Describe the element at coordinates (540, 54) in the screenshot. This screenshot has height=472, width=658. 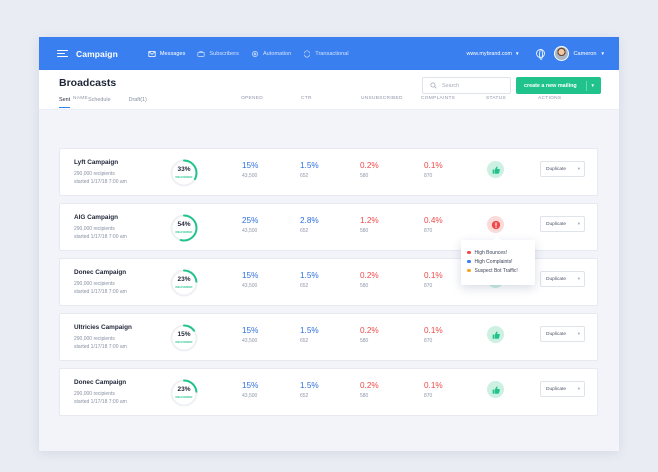
I see `globe-icon` at that location.